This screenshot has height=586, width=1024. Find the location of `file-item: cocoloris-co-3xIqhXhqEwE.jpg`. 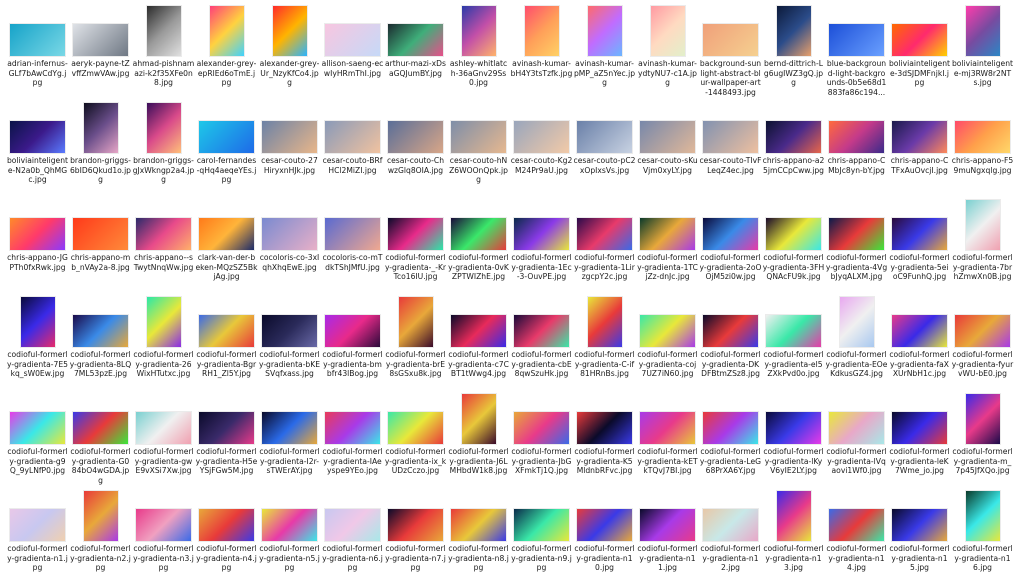

file-item: cocoloris-co-3xIqhXhqEwE.jpg is located at coordinates (289, 246).